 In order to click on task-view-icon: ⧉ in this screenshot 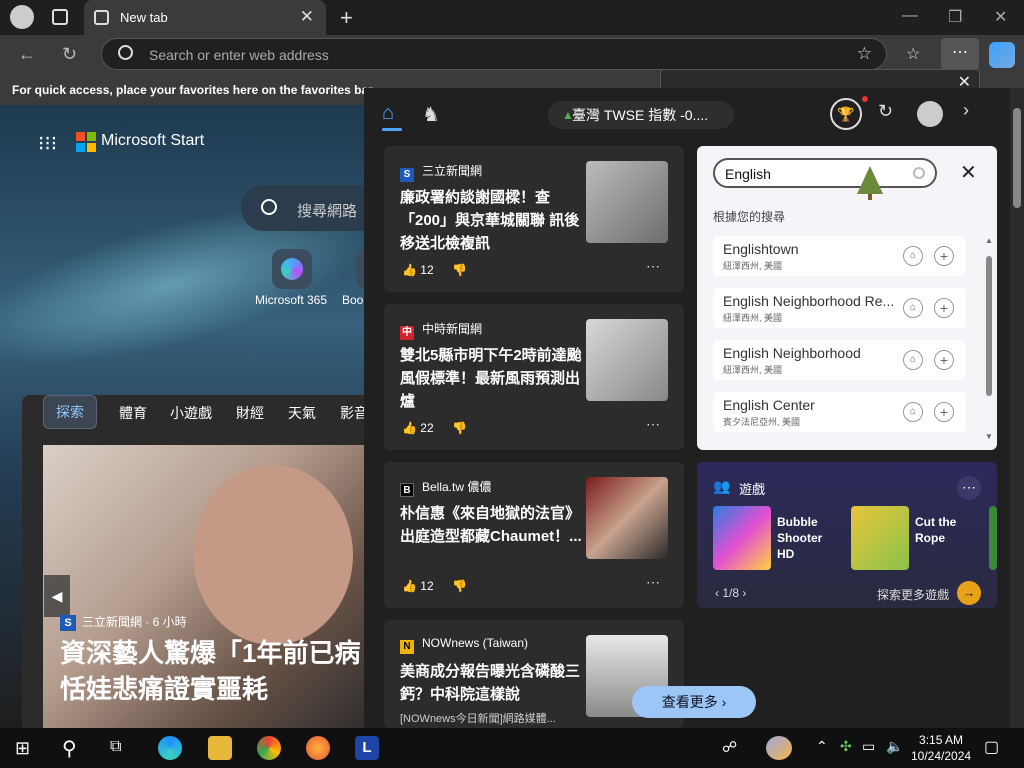, I will do `click(115, 747)`.